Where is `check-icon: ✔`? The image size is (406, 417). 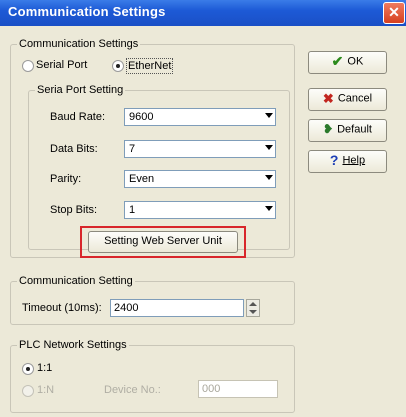
check-icon: ✔ is located at coordinates (337, 61).